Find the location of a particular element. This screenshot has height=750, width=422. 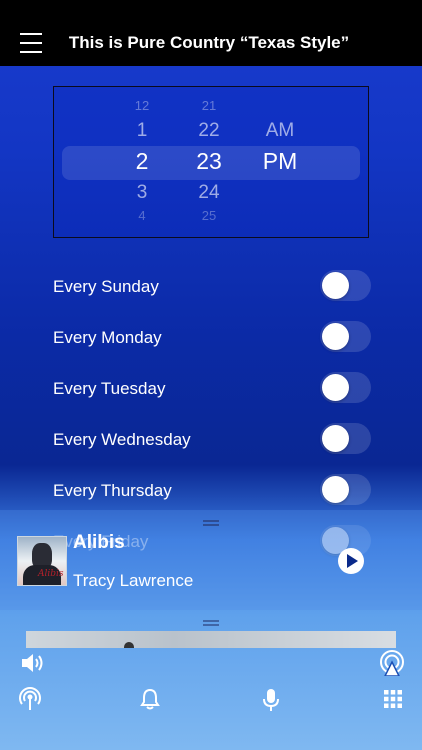

play-button is located at coordinates (351, 561).